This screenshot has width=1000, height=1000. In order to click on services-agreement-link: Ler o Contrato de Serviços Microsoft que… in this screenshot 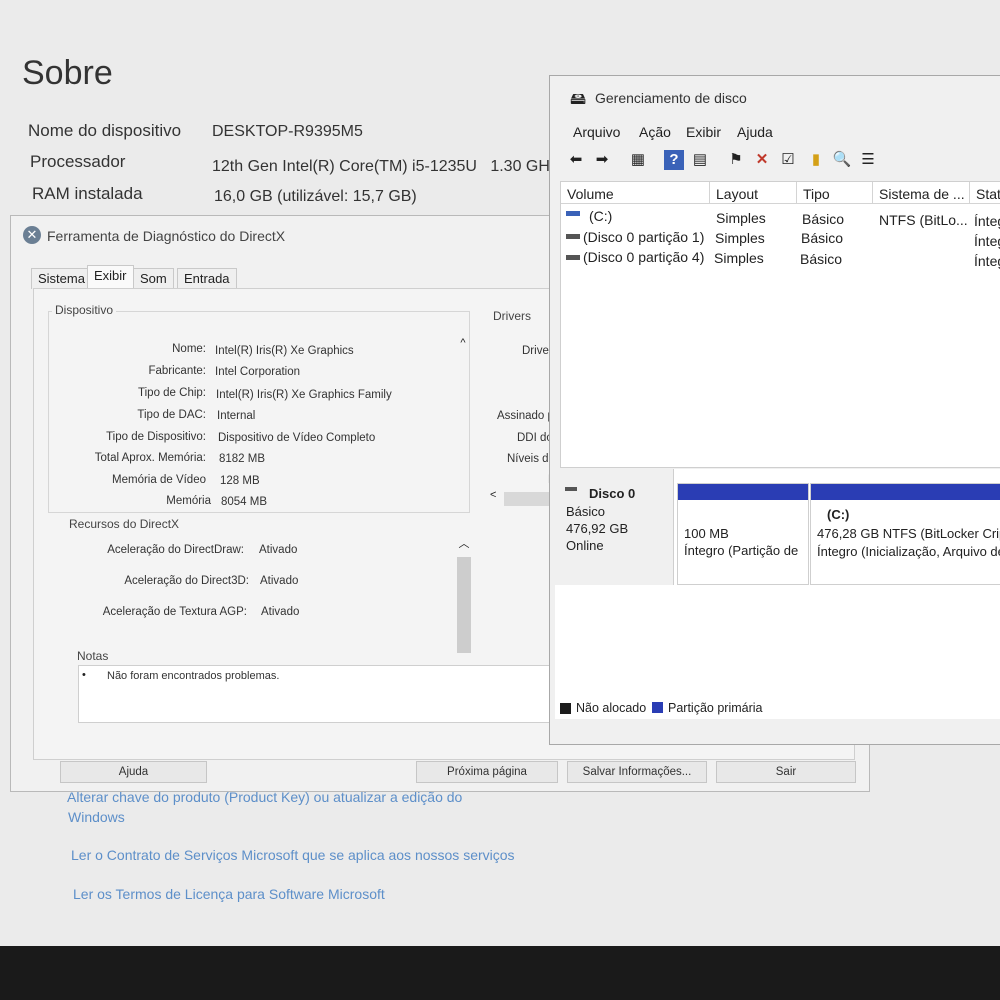, I will do `click(293, 855)`.